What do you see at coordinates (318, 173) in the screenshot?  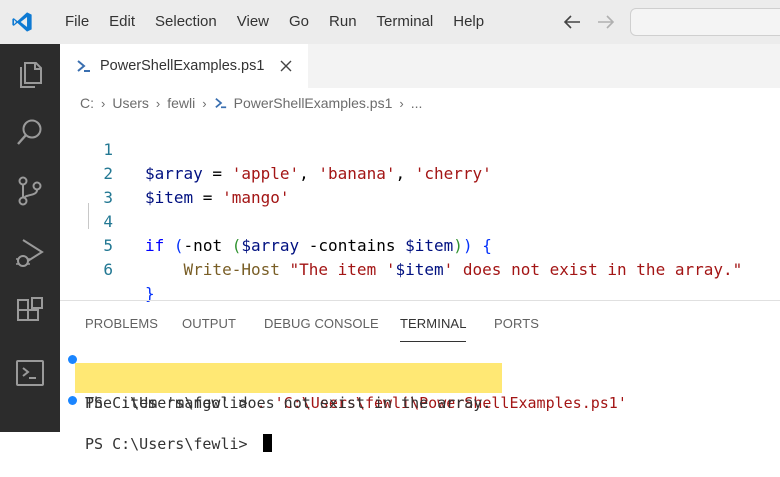 I see `code-text: $array = 'apple', 'banana', 'cherry'` at bounding box center [318, 173].